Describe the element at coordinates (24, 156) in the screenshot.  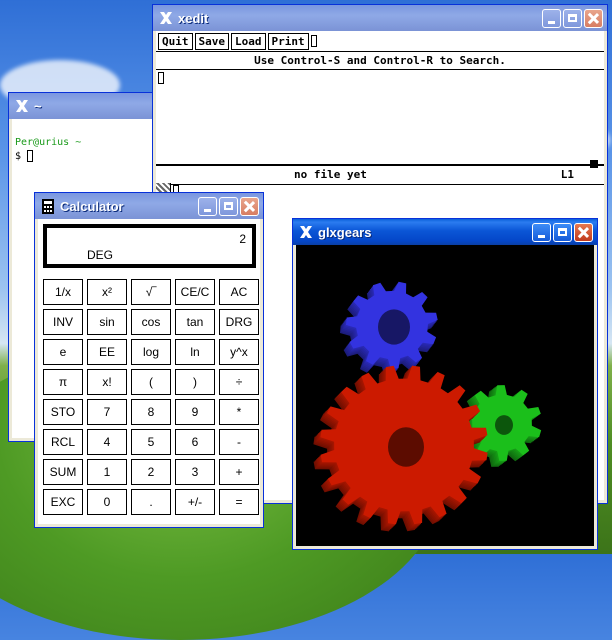
I see `terminal-prompt-line: $` at that location.